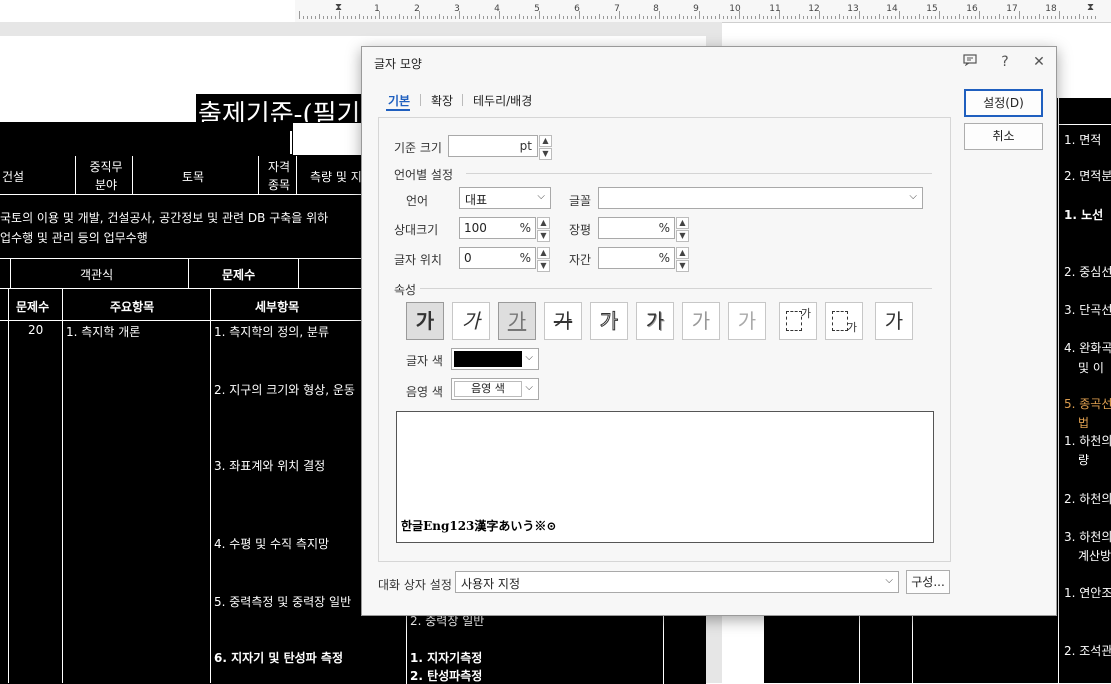  Describe the element at coordinates (1039, 62) in the screenshot. I see `close-icon: ✕` at that location.